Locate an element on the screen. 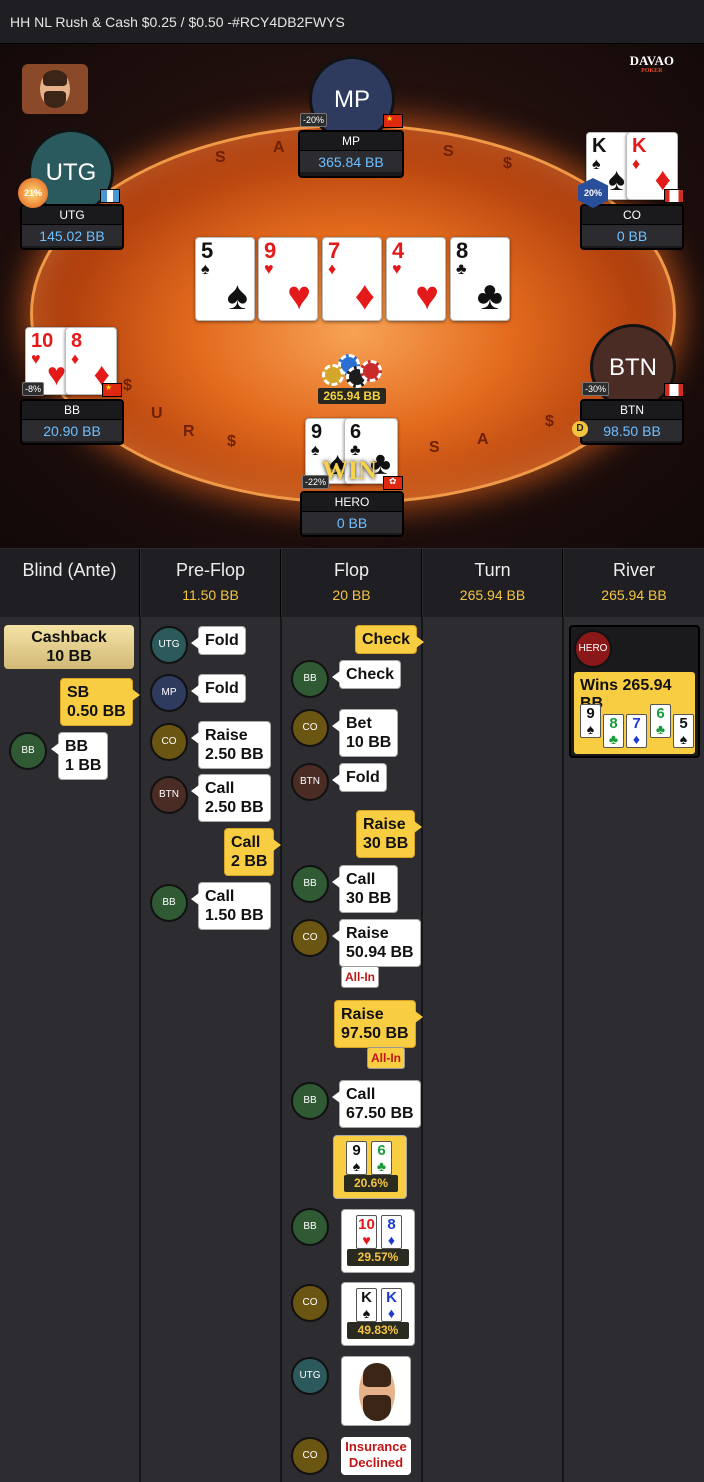 The width and height of the screenshot is (704, 1482). avatar: BTN is located at coordinates (633, 367).